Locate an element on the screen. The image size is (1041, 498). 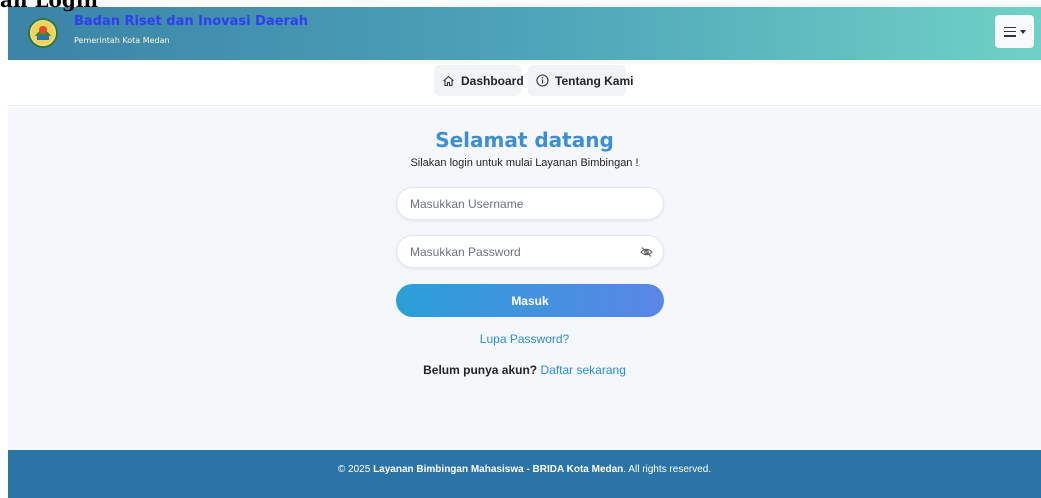
caret-down-icon is located at coordinates (1022, 31).